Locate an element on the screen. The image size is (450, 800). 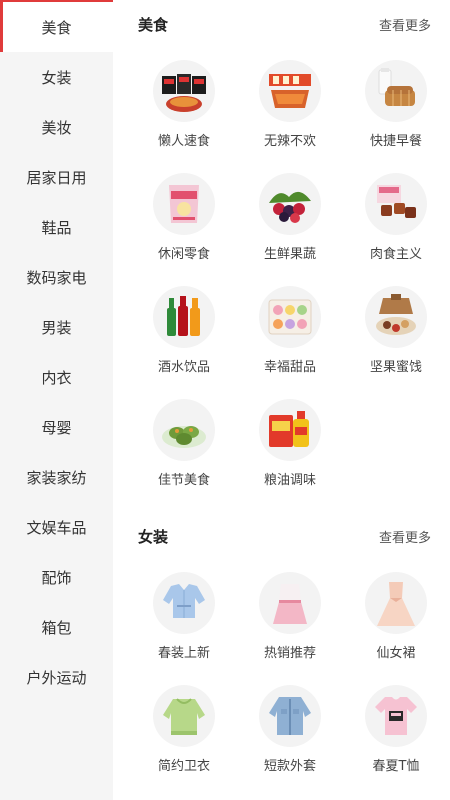
blouse-icon is located at coordinates (184, 603).